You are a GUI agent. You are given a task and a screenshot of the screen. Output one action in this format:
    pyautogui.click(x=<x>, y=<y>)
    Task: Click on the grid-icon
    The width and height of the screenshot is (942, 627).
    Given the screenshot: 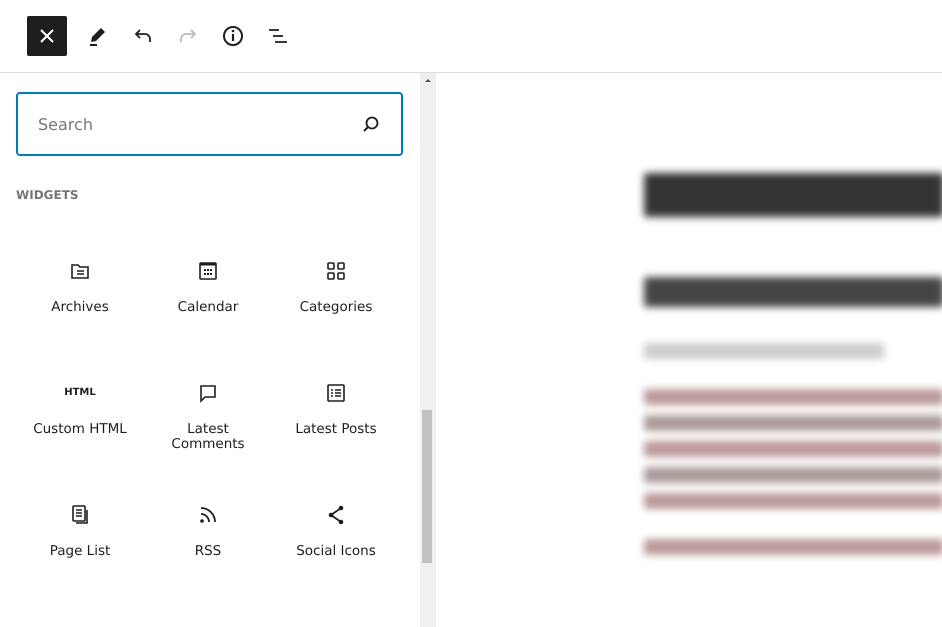 What is the action you would take?
    pyautogui.click(x=336, y=271)
    